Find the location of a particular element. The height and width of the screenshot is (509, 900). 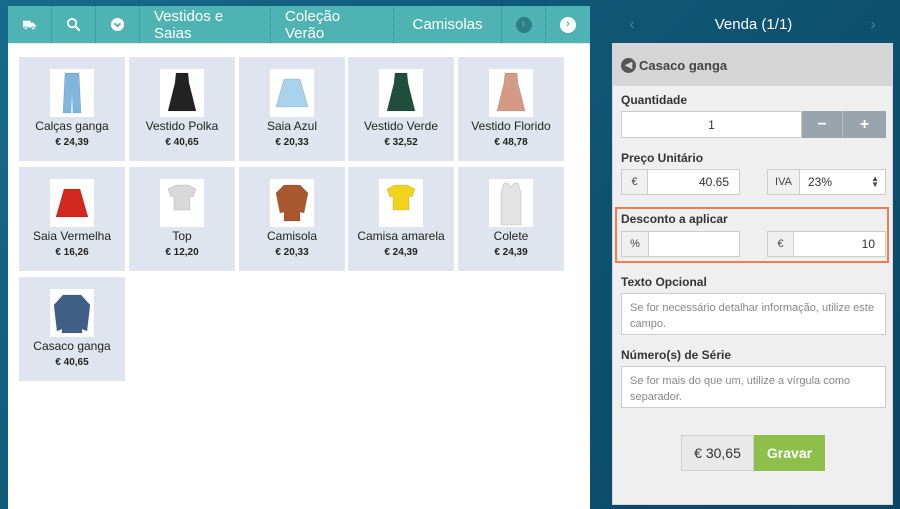

iva-select: 23% ▲ ▼ is located at coordinates (842, 182).